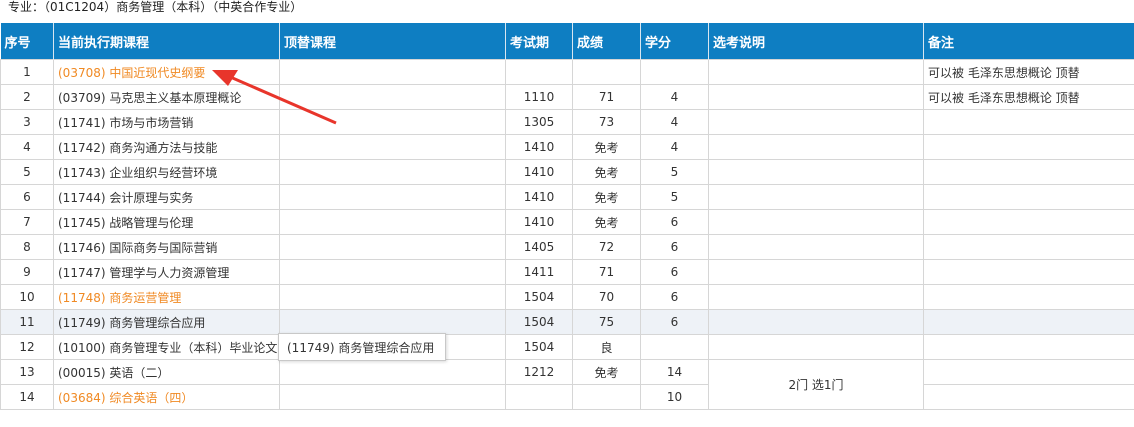 This screenshot has height=427, width=1134. What do you see at coordinates (539, 397) in the screenshot?
I see `row-period` at bounding box center [539, 397].